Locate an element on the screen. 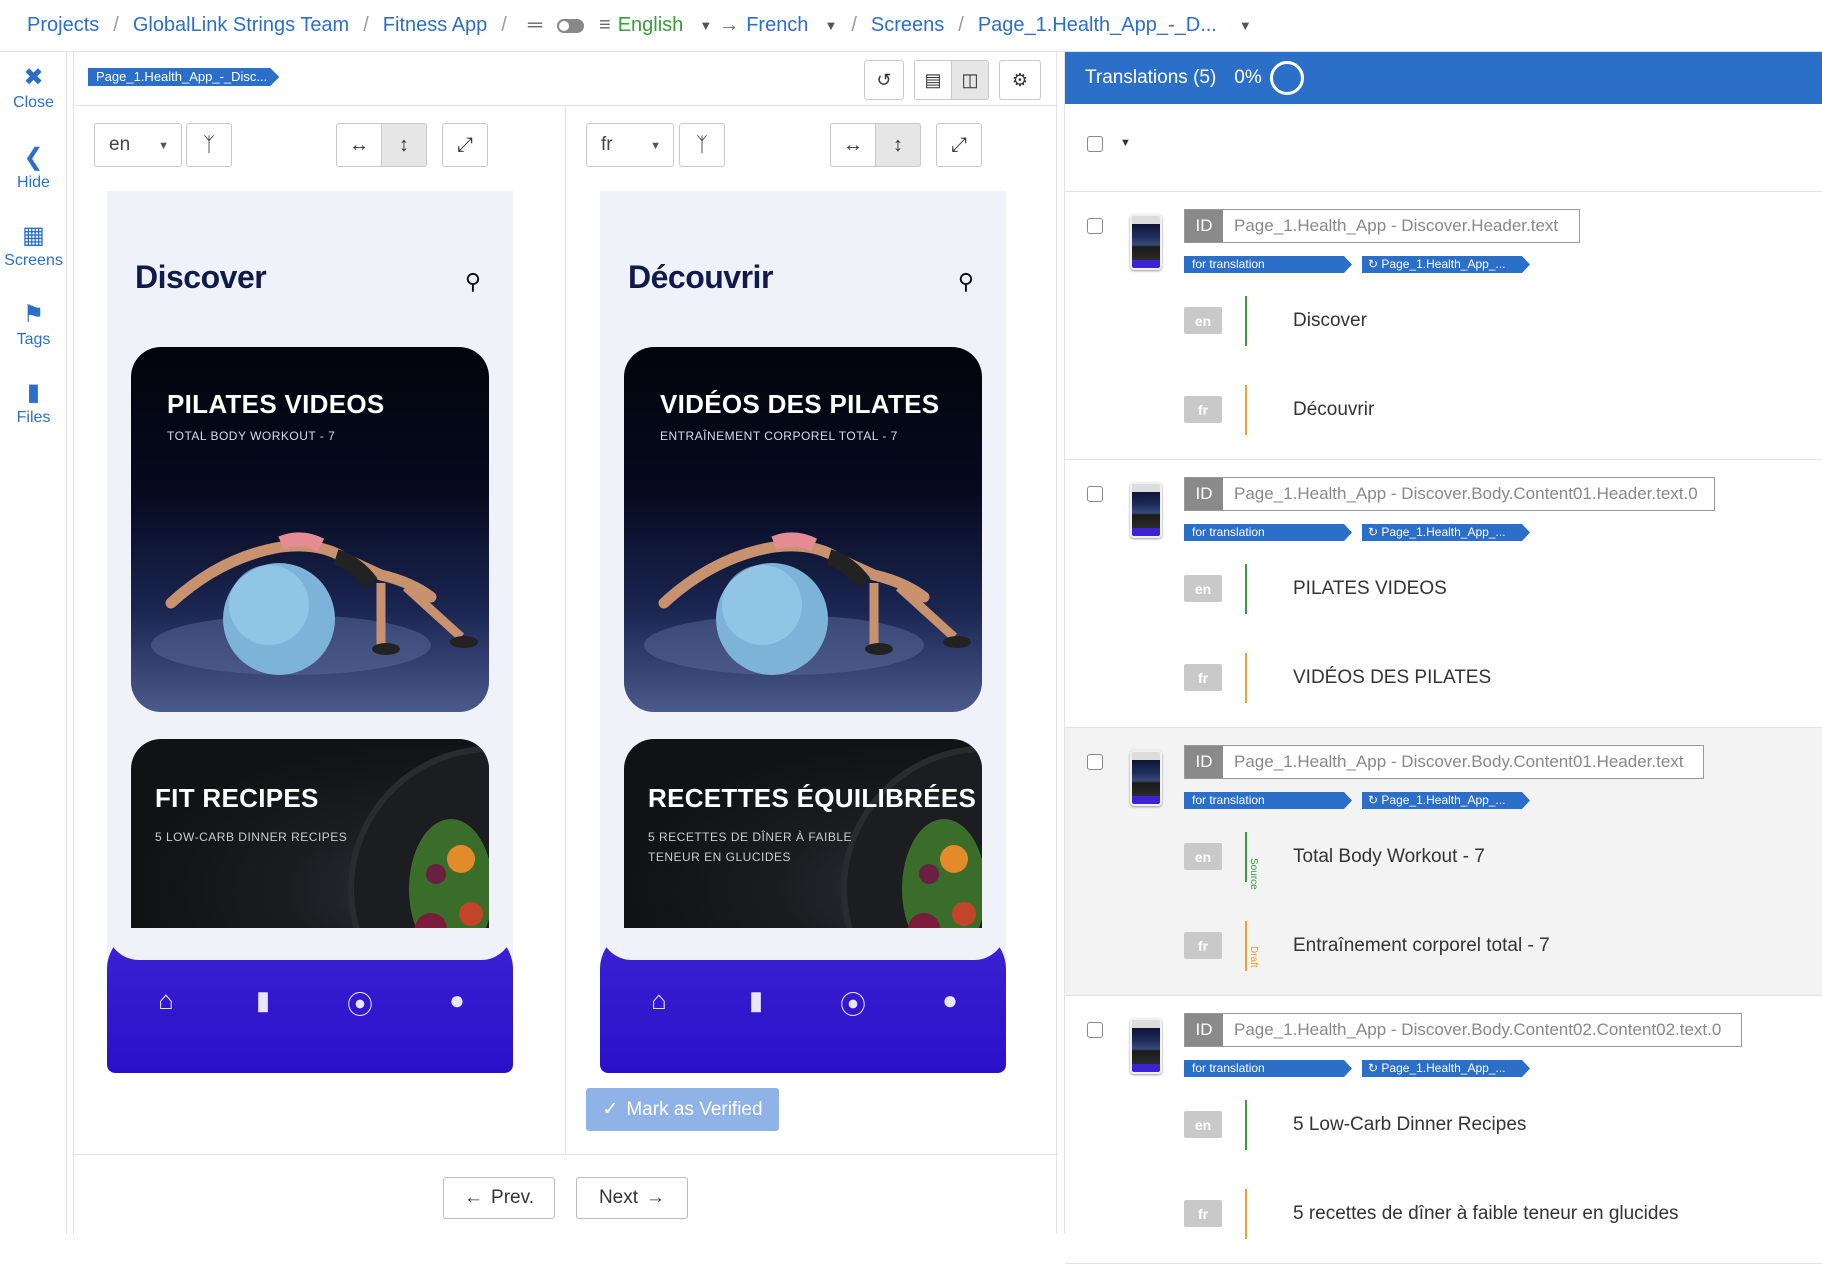 The image size is (1822, 1264). breadcrumb-project: Fitness App is located at coordinates (435, 25).